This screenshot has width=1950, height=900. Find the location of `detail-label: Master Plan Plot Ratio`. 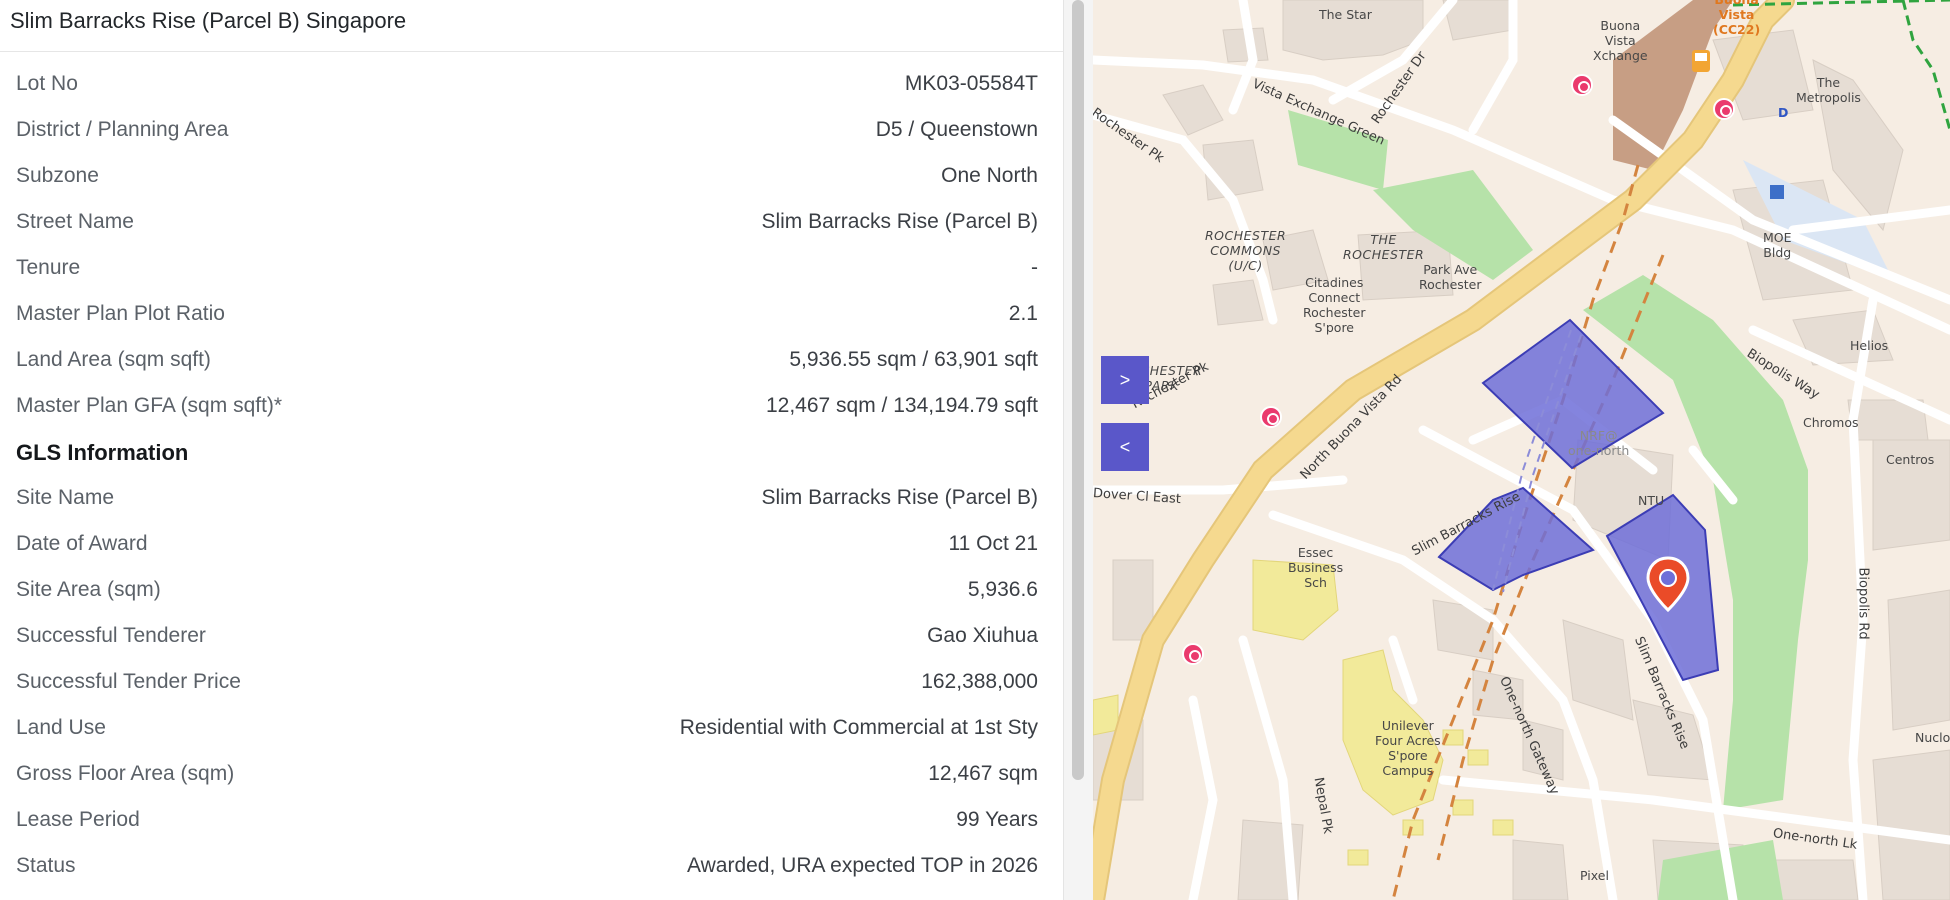

detail-label: Master Plan Plot Ratio is located at coordinates (120, 313).